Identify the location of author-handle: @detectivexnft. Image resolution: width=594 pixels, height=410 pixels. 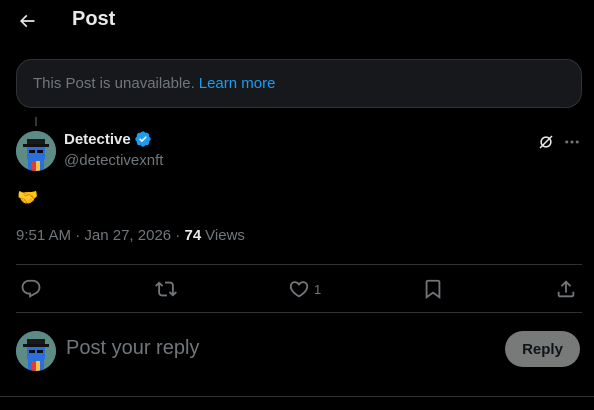
(113, 160).